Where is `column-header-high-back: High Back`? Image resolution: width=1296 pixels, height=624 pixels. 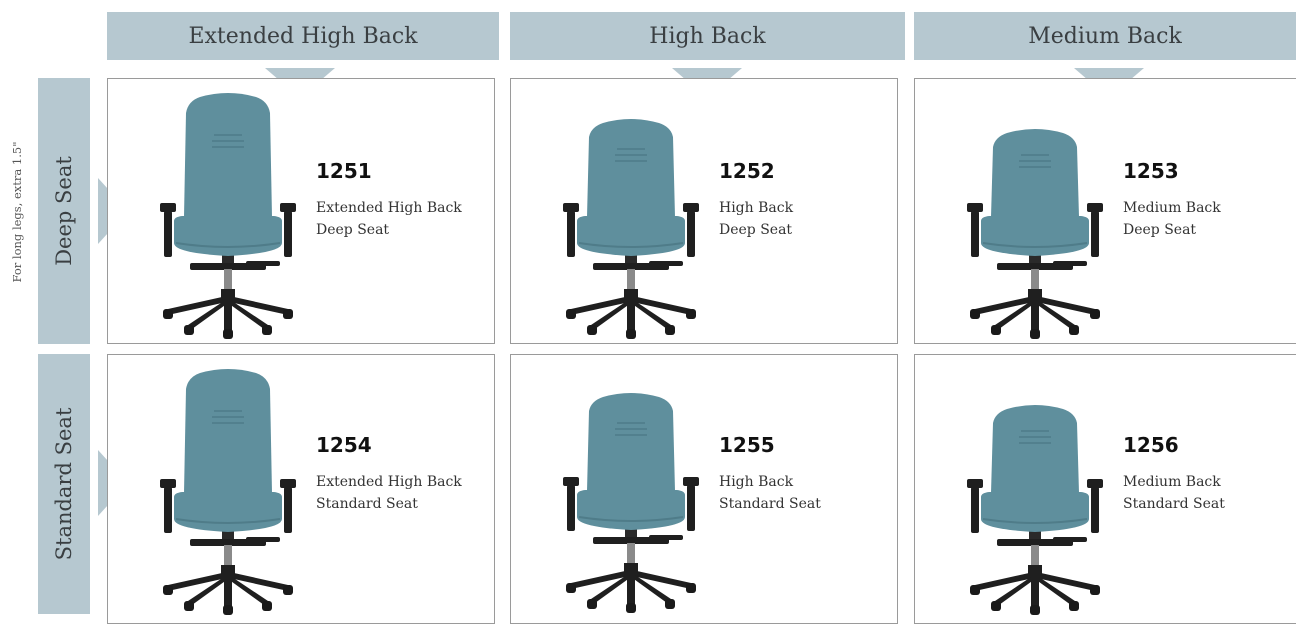 column-header-high-back: High Back is located at coordinates (707, 36).